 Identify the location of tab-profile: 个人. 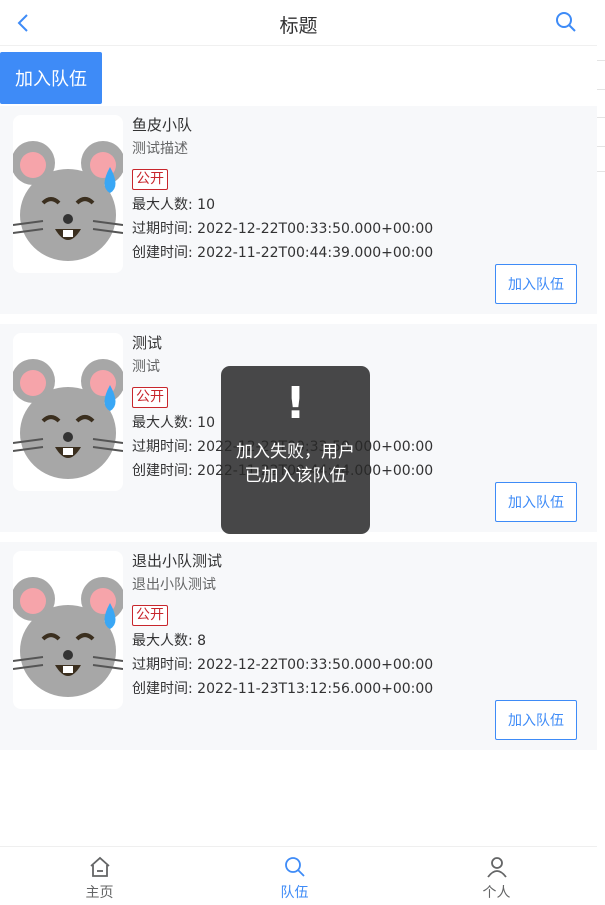
(496, 876).